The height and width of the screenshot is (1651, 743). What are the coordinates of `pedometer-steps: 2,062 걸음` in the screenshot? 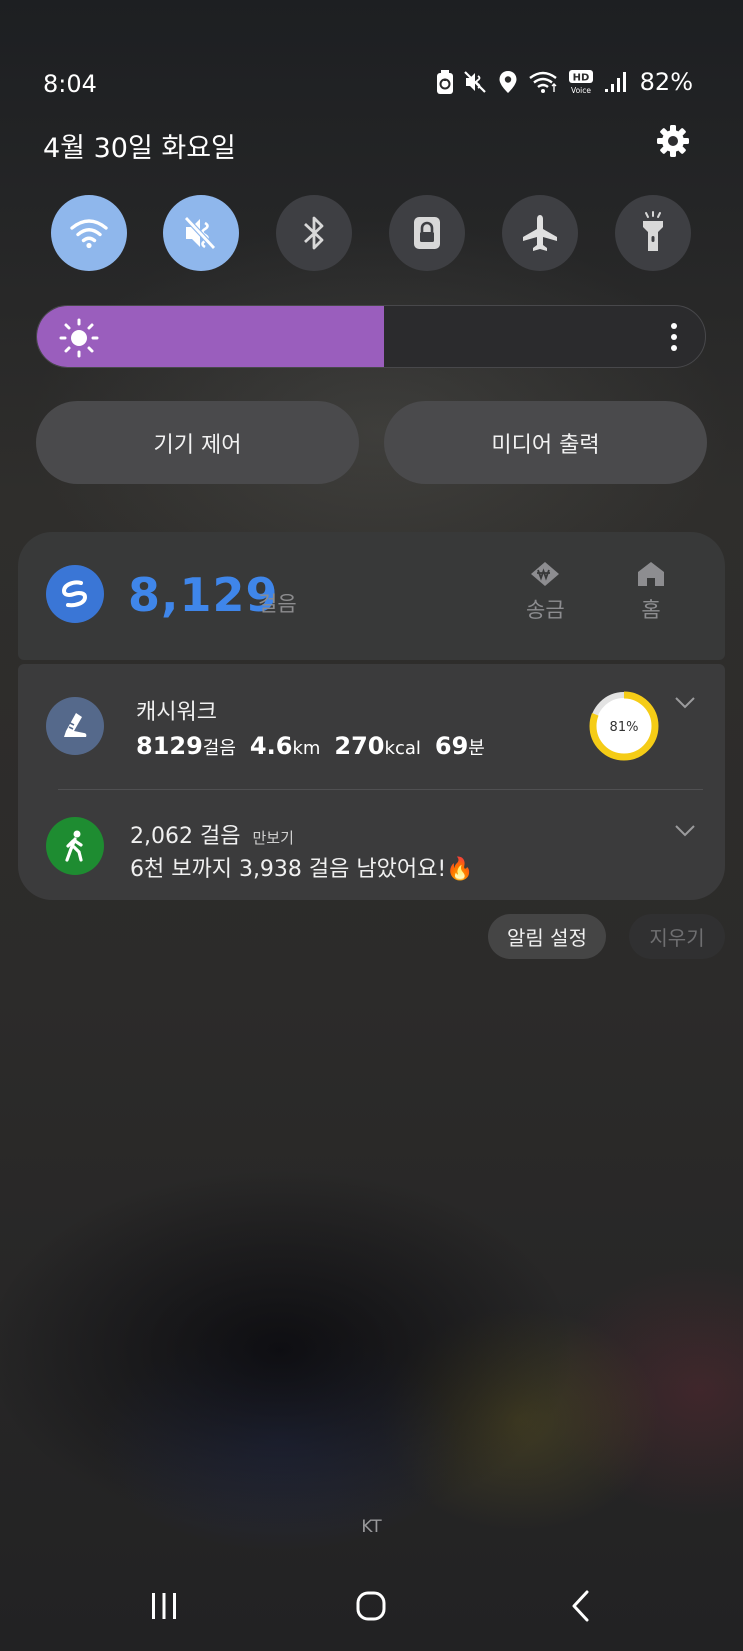 It's located at (185, 836).